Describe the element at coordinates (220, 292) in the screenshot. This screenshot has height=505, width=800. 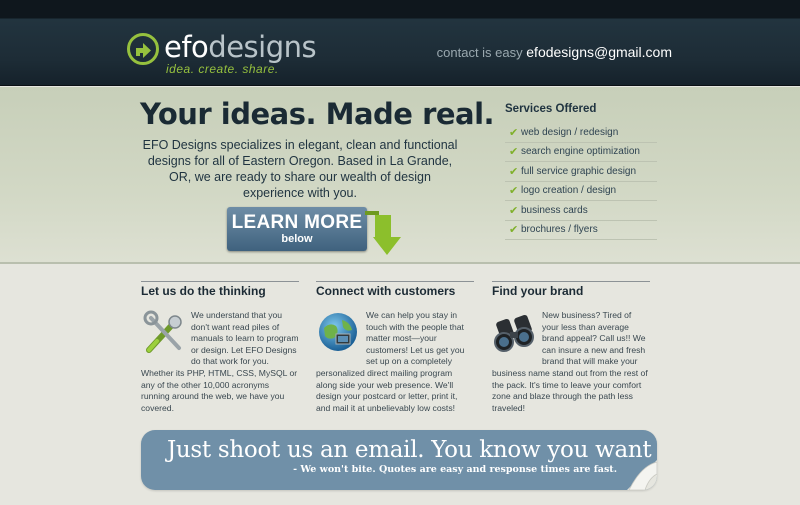
I see `column-title: Let us do the thinking` at that location.